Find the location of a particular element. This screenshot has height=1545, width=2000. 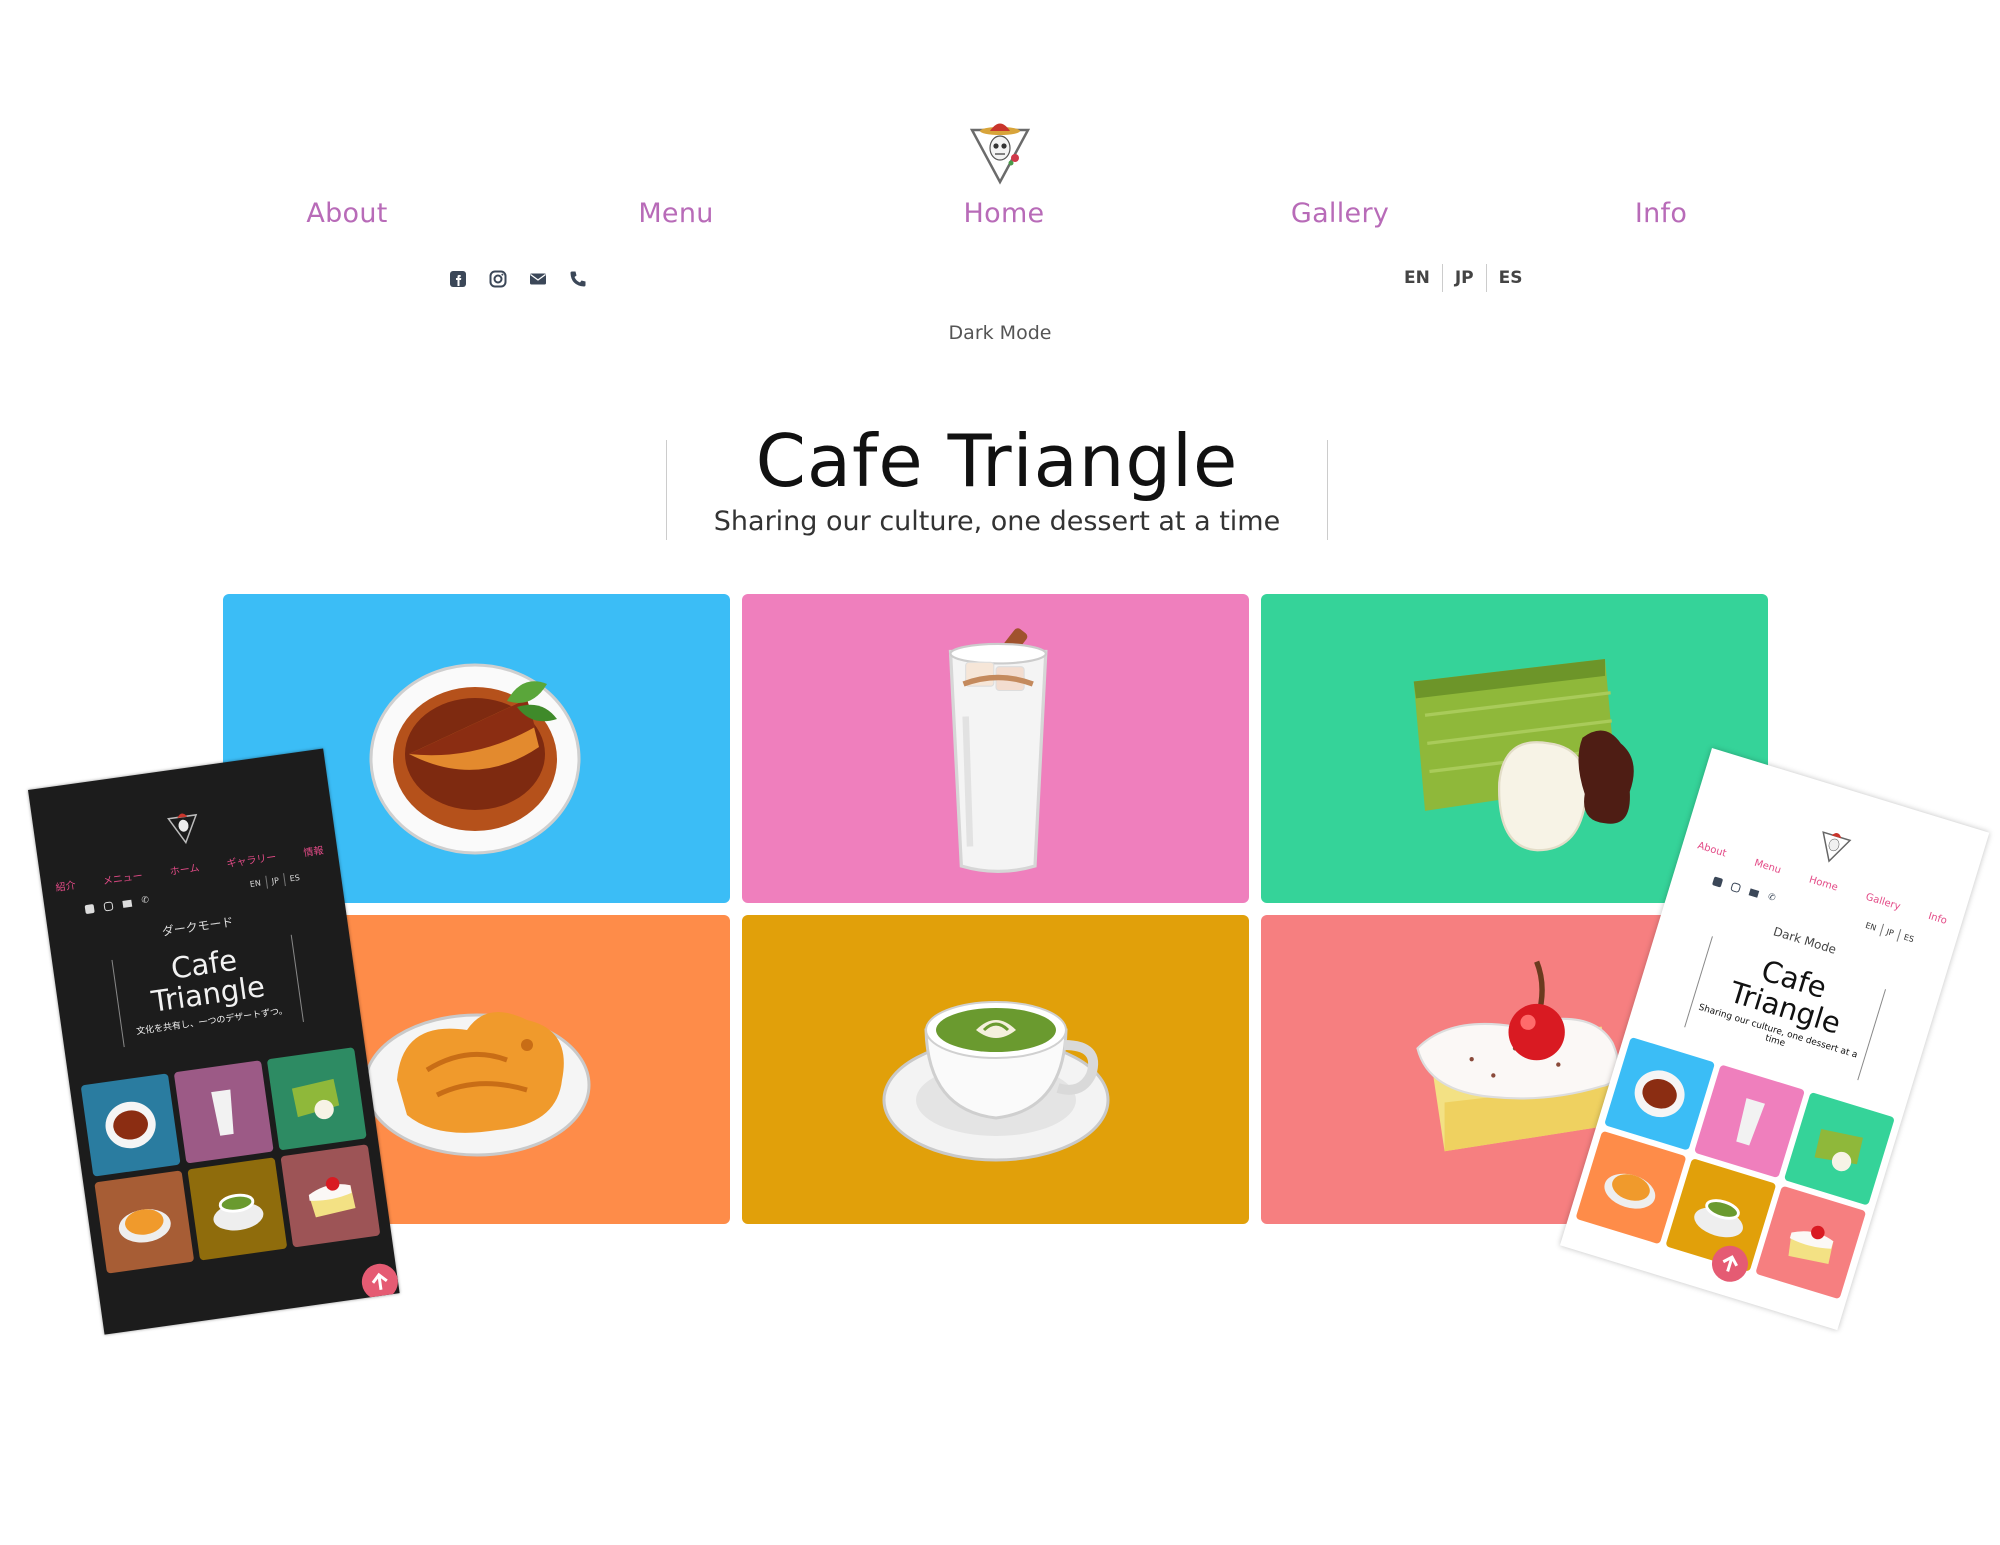

m-dark-tile-matcha is located at coordinates (316, 1099).